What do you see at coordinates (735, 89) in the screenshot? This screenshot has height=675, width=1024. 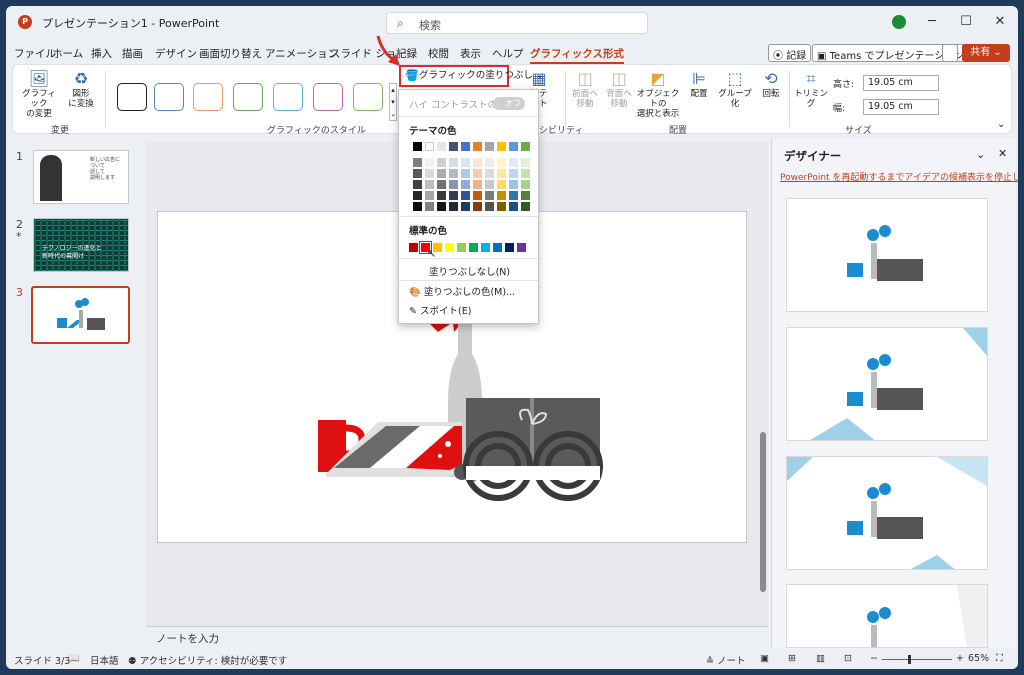 I see `group-button: ⬚ グループ化` at bounding box center [735, 89].